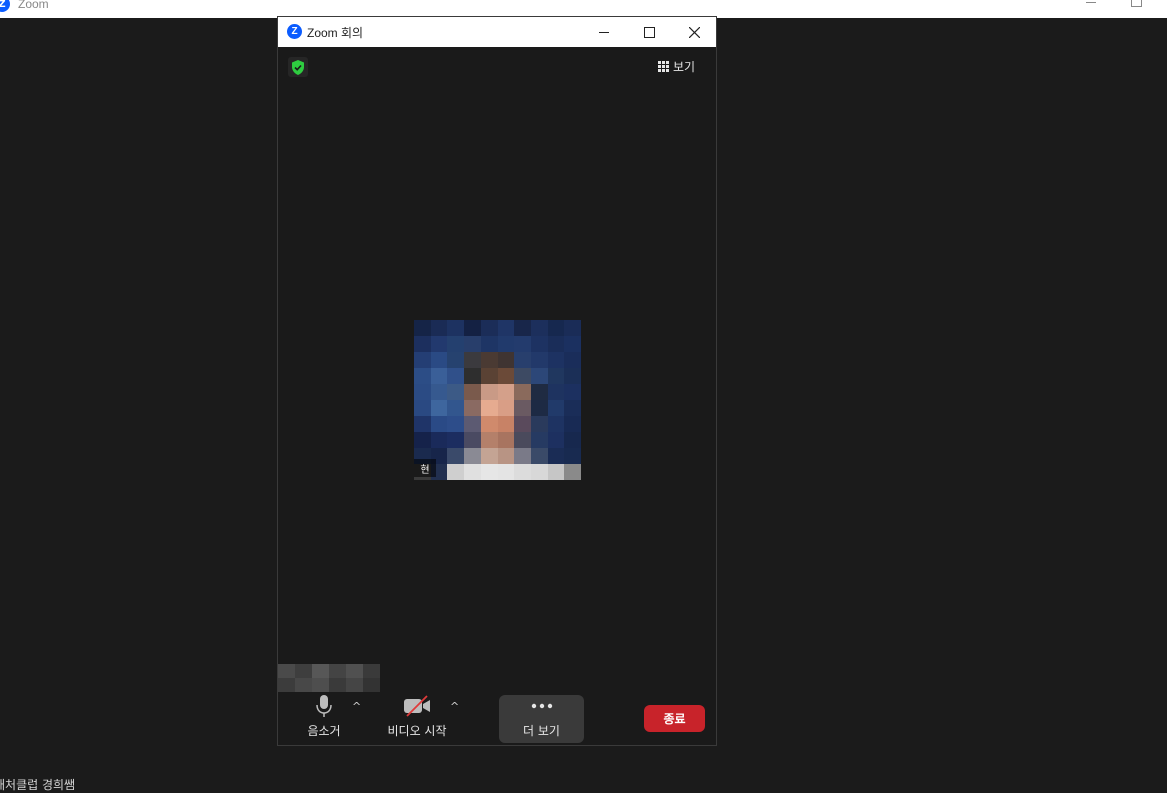 This screenshot has width=1167, height=793. Describe the element at coordinates (417, 731) in the screenshot. I see `start-video-label: 비디오 시작` at that location.